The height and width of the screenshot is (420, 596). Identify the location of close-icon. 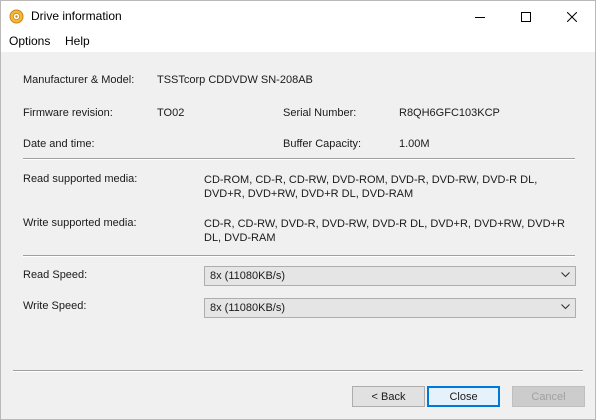
(572, 16).